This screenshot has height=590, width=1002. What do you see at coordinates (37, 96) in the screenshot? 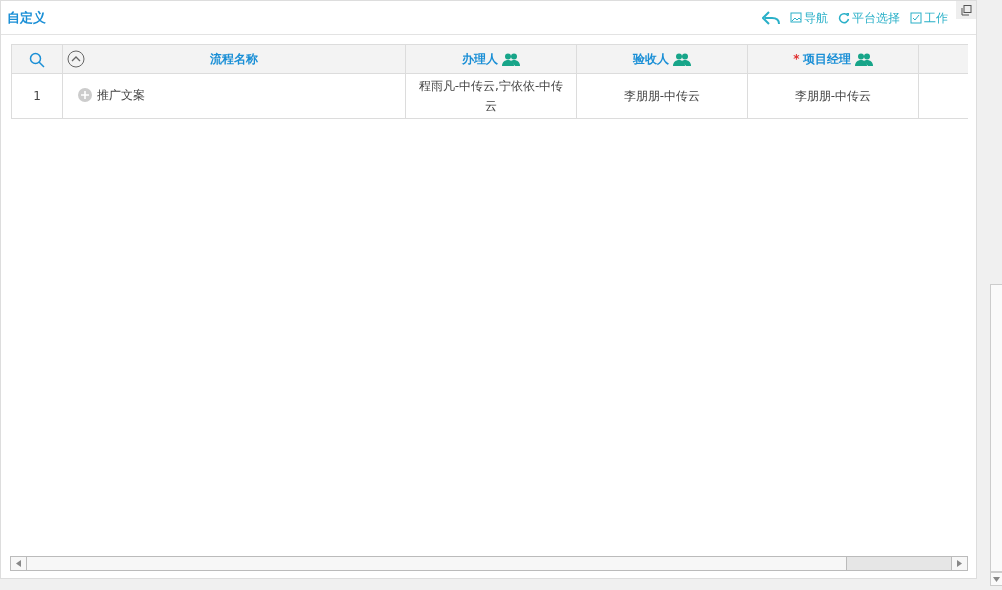
I see `row-number: 1` at bounding box center [37, 96].